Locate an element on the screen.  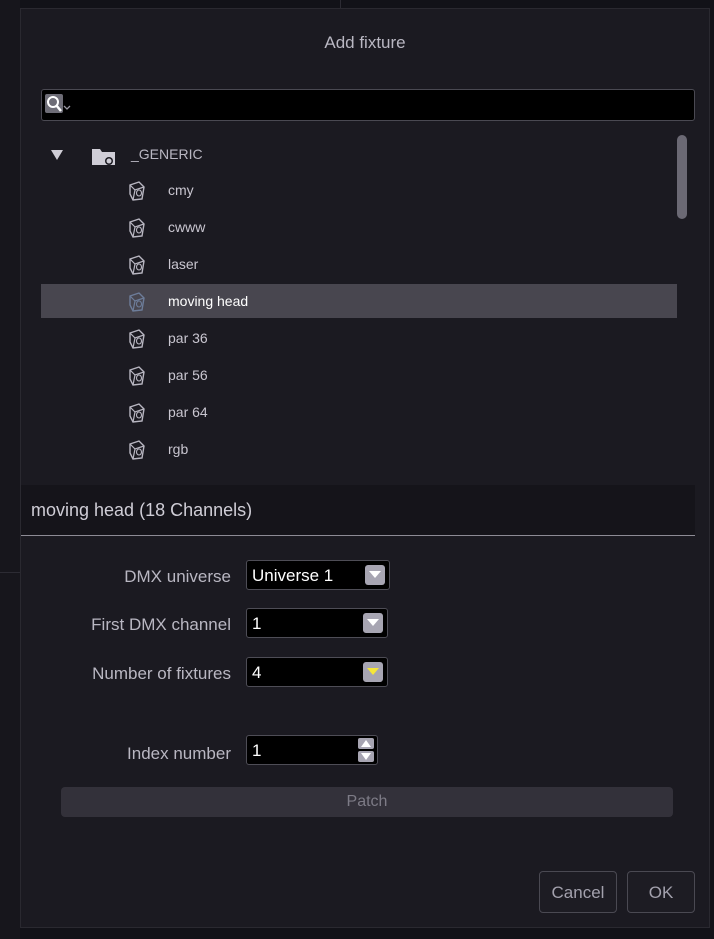
first-dmx-channel-label: First DMX channel is located at coordinates (161, 624).